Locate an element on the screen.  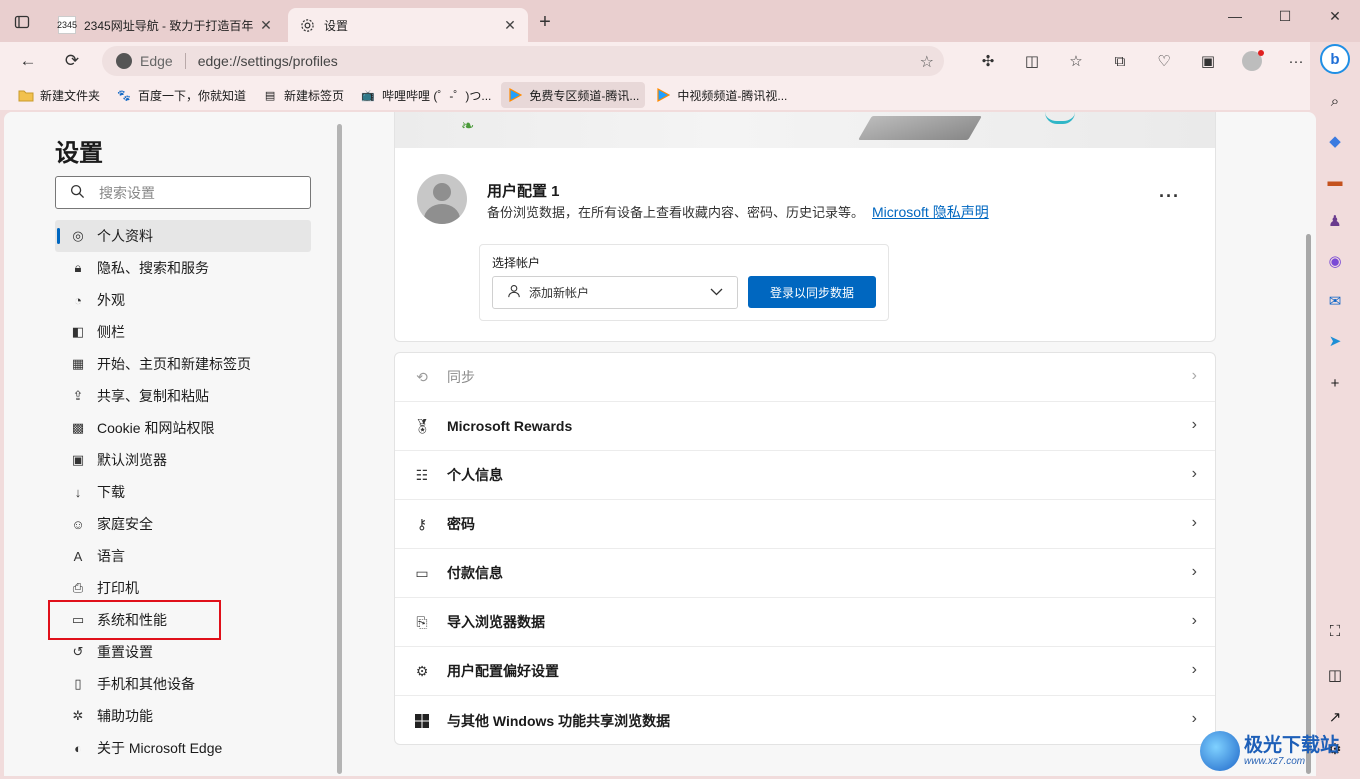
screenshot-icon: ⛶ is located at coordinates (1335, 631).